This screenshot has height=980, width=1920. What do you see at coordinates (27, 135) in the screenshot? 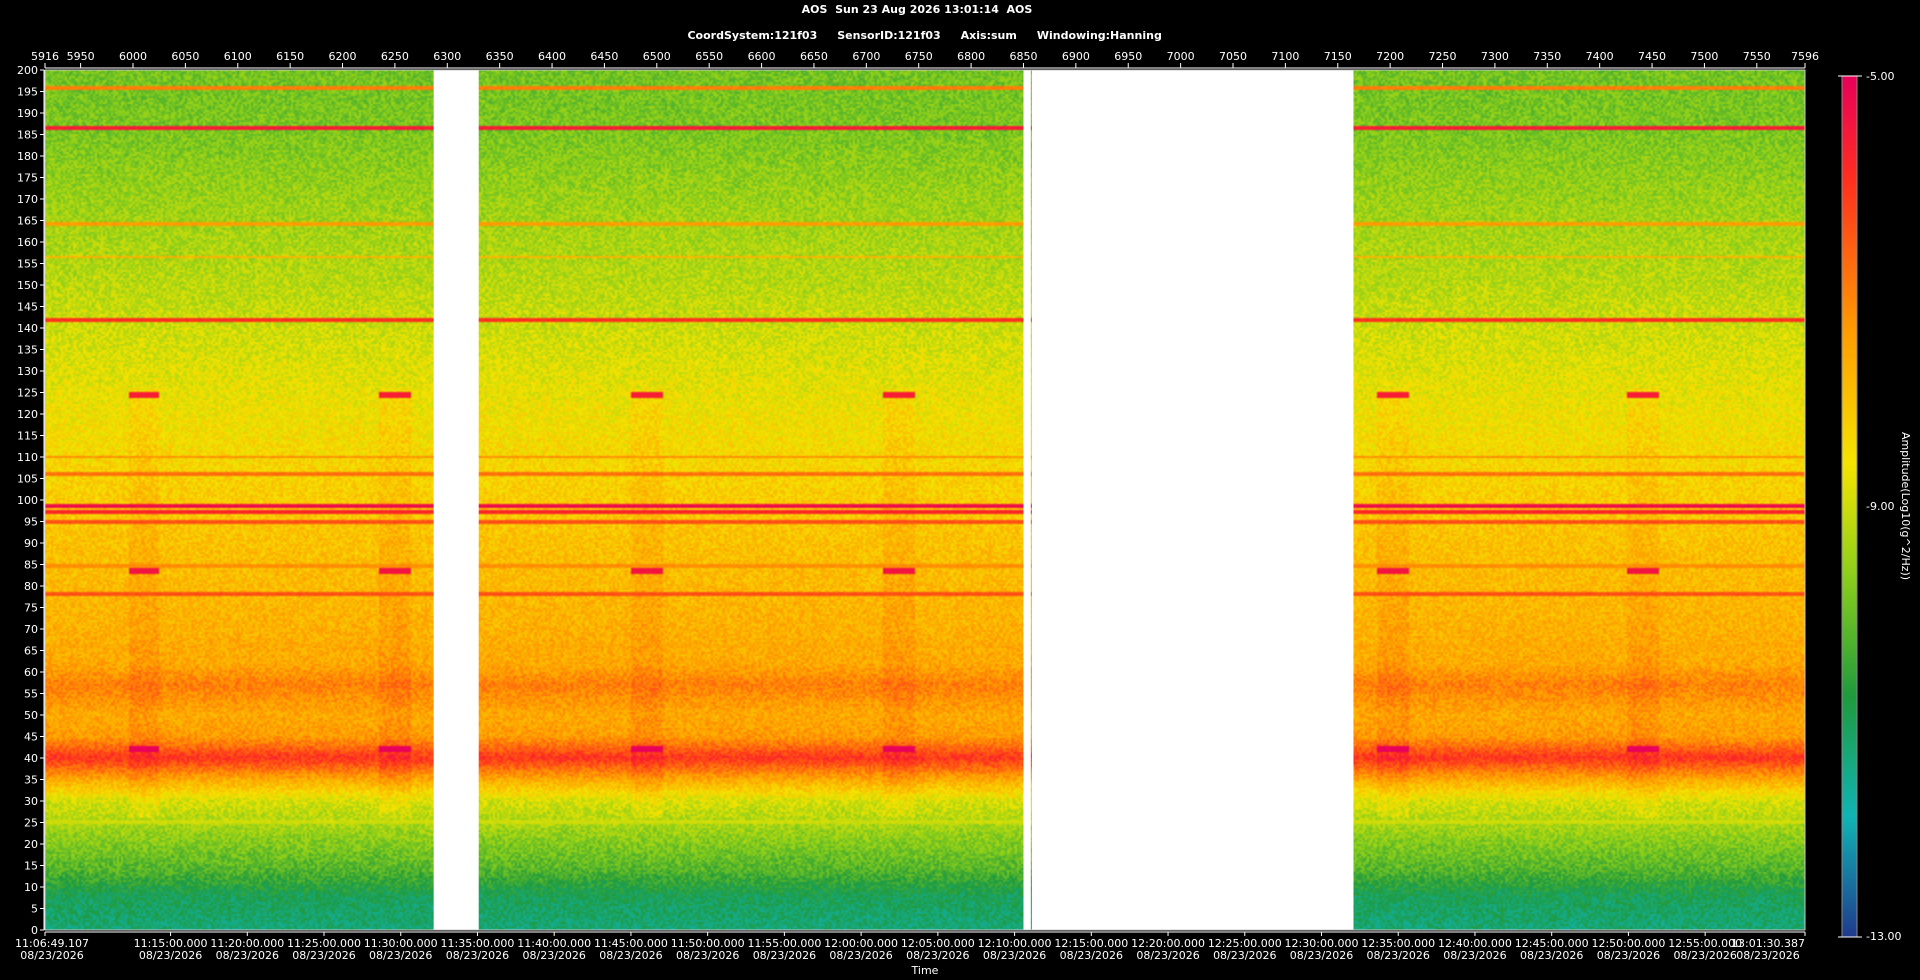
I see `frequency-axis-tick-label: 185` at bounding box center [27, 135].